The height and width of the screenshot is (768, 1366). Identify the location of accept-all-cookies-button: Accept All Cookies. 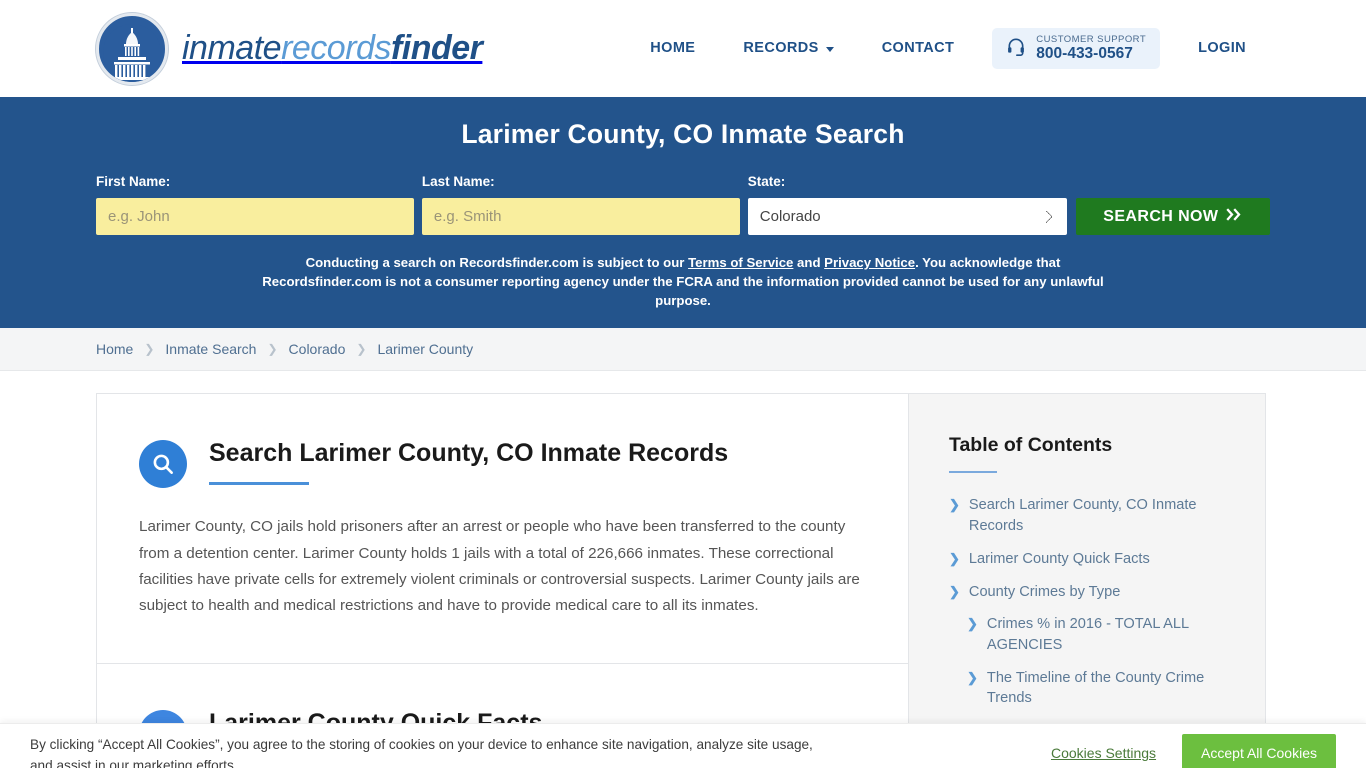
(1259, 751).